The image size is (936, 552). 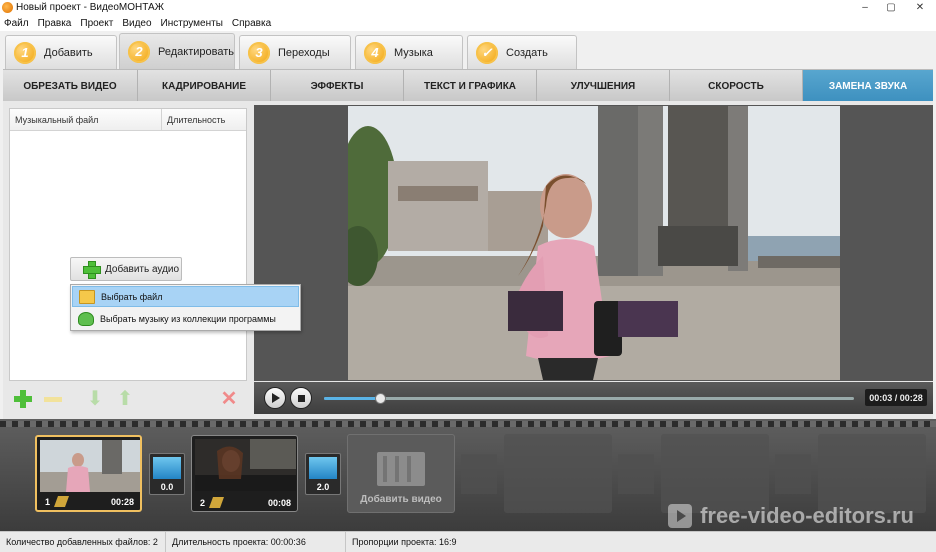 What do you see at coordinates (603, 86) in the screenshot?
I see `subtab-enhance: УЛУЧШЕНИЯ` at bounding box center [603, 86].